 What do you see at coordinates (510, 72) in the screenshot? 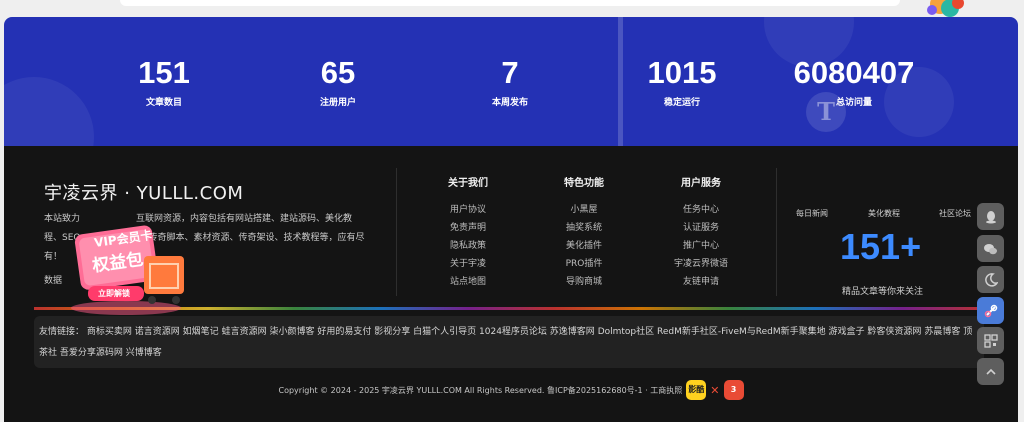
I see `stat-value: 7` at bounding box center [510, 72].